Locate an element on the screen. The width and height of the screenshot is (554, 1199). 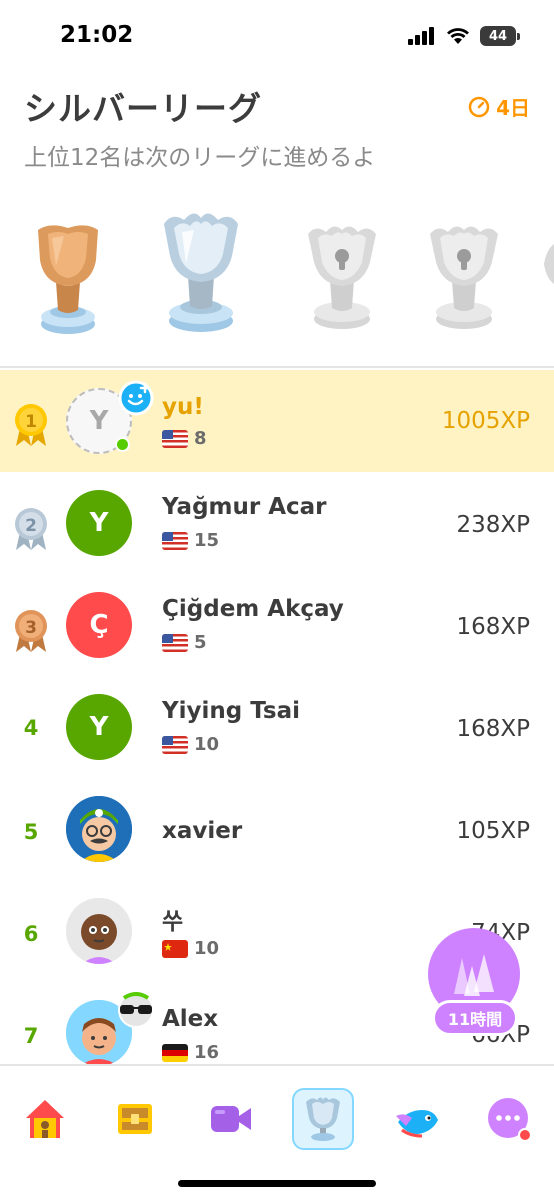
rank-number: 5 is located at coordinates (31, 832).